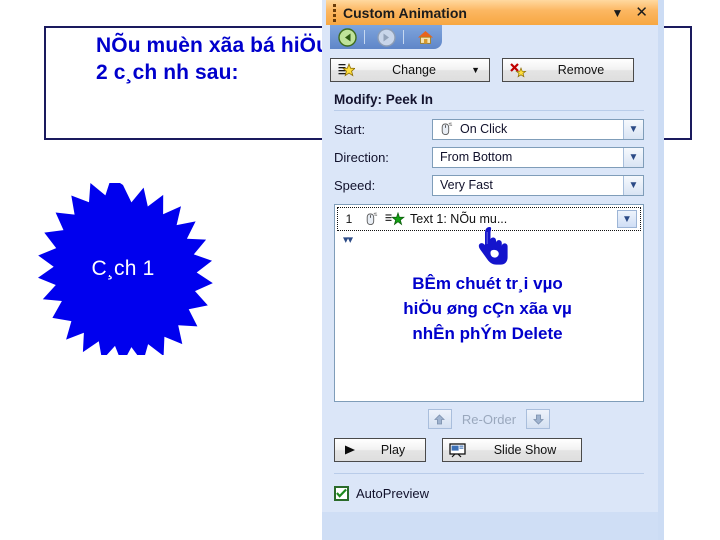 This screenshot has height=540, width=720. I want to click on direction-combobox: From Bottom ▼, so click(538, 157).